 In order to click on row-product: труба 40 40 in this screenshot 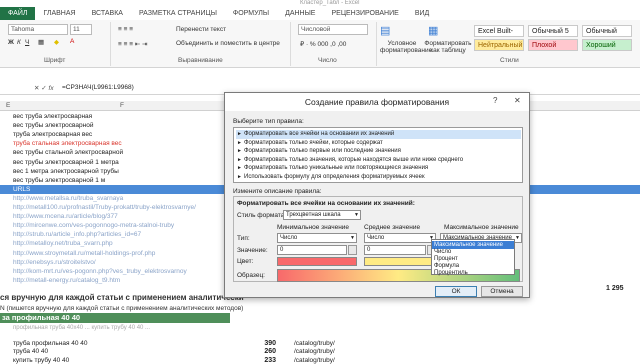, I will do `click(31, 351)`.